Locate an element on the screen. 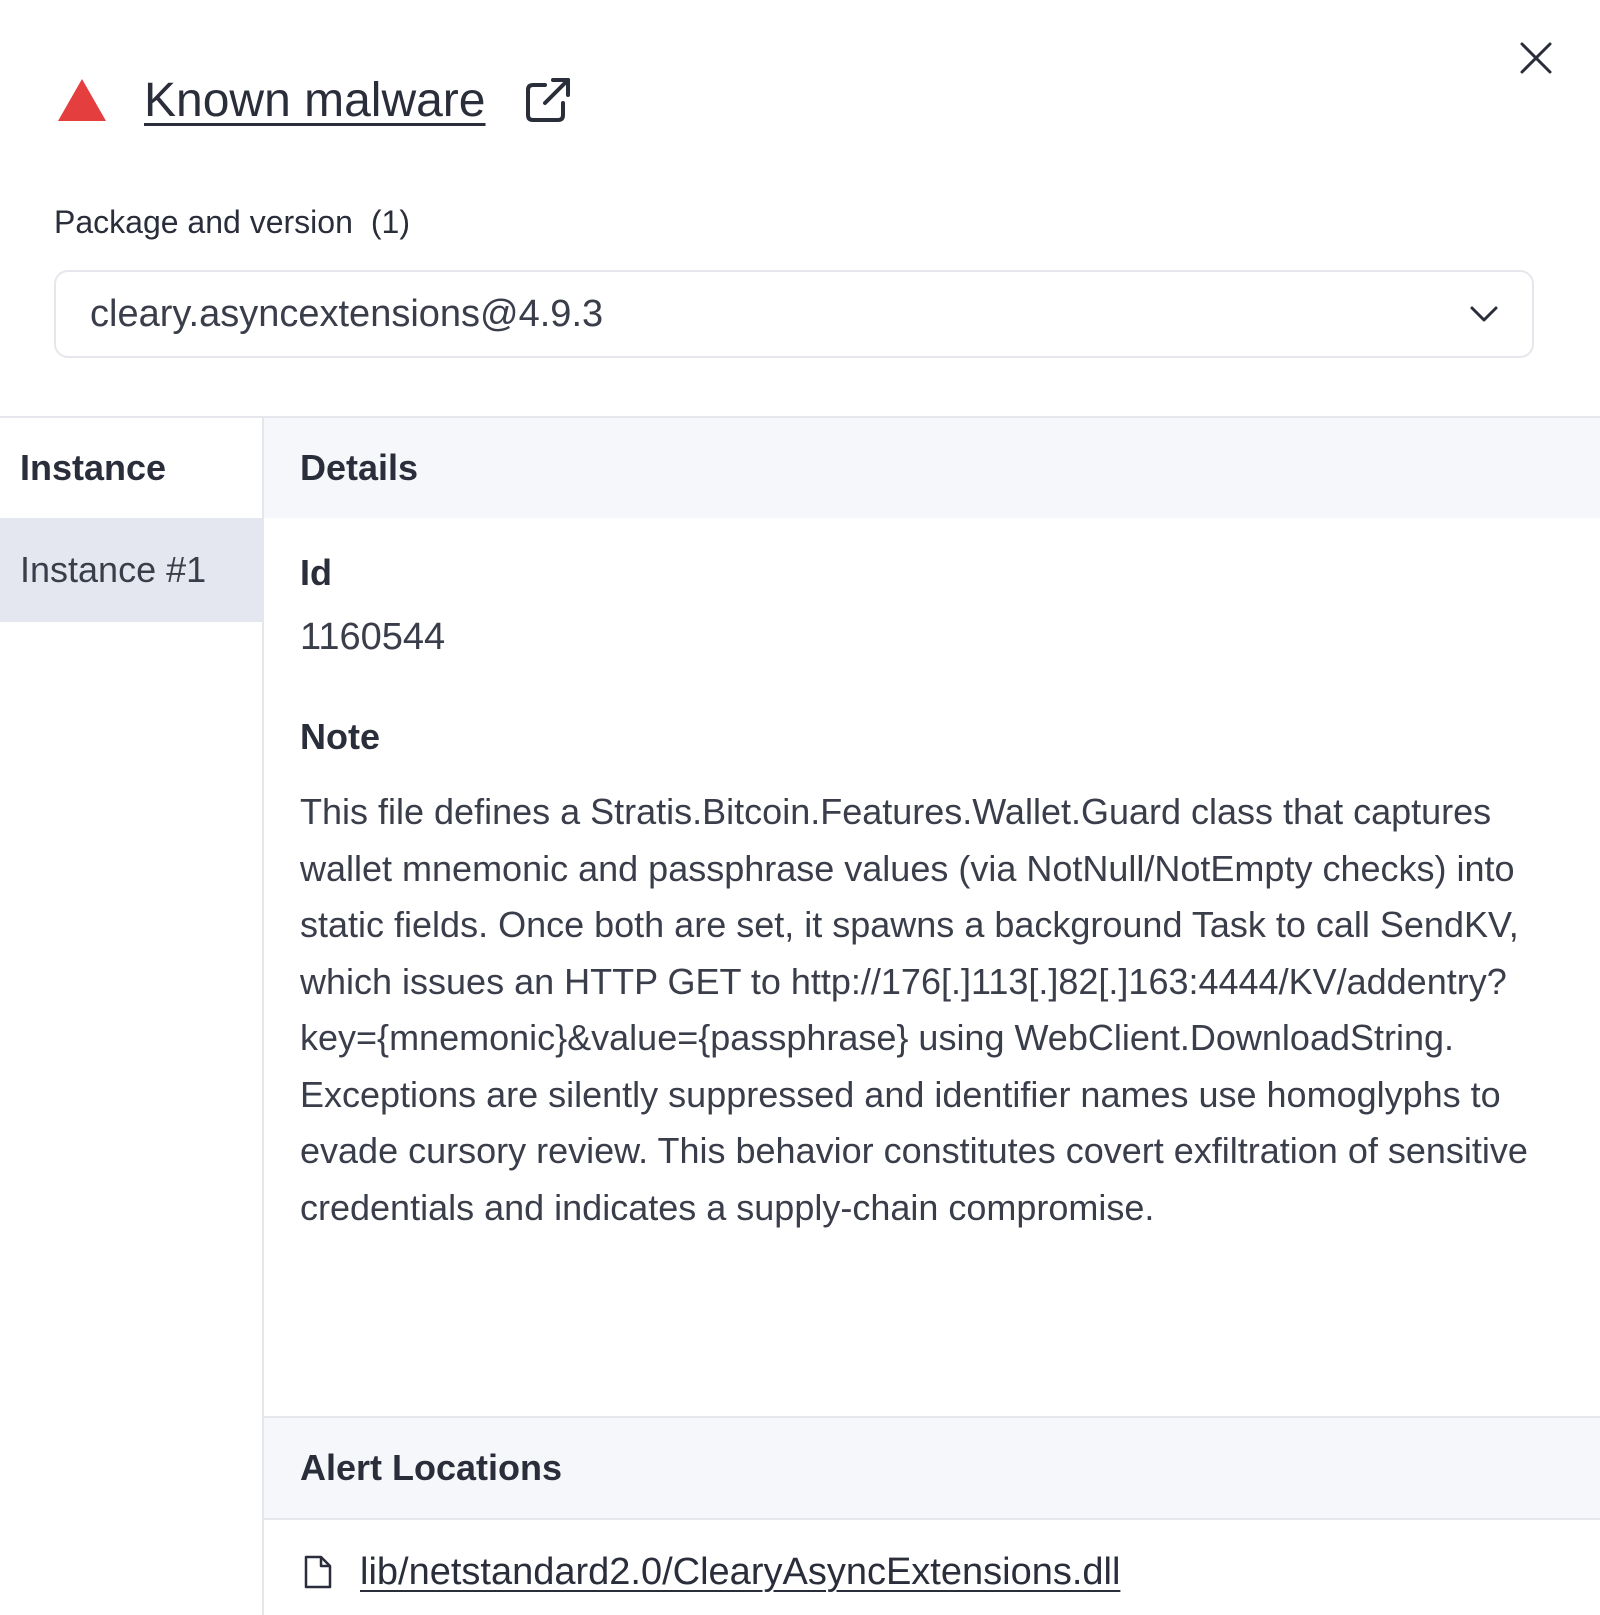  close-button is located at coordinates (1536, 60).